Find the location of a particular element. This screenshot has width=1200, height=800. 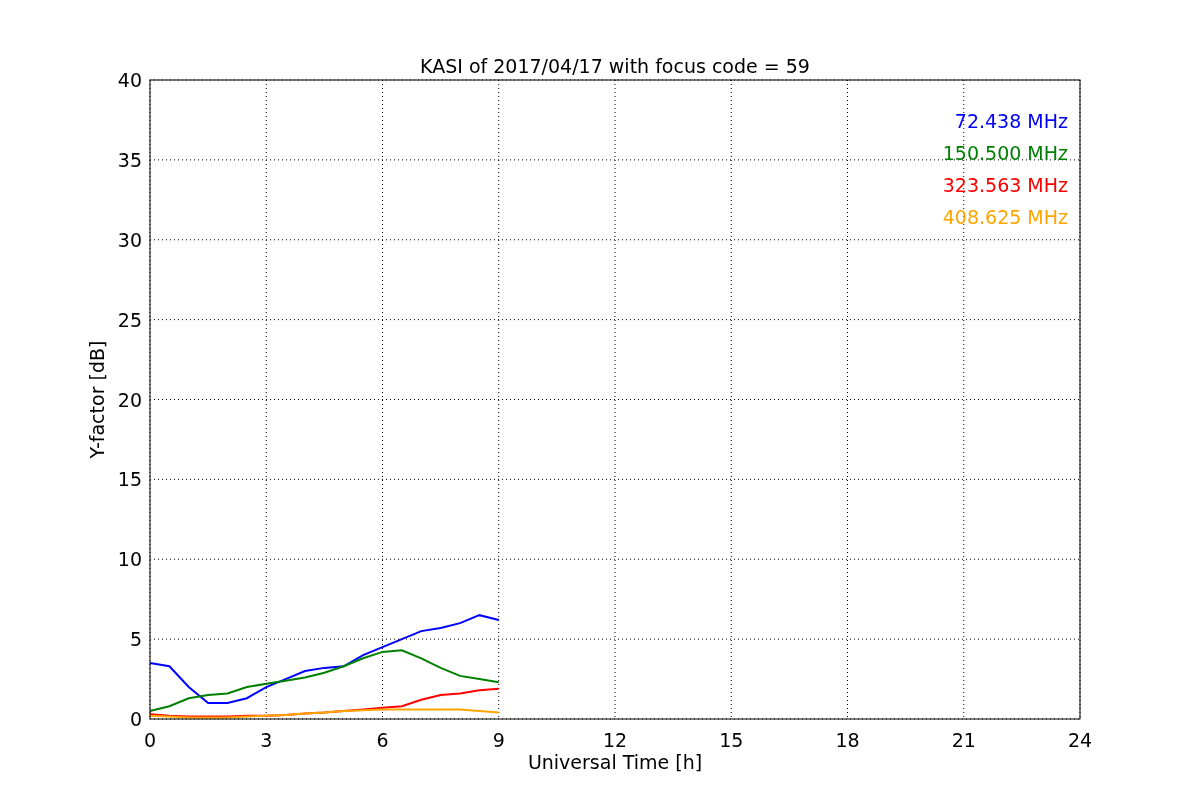

tick-label: 18 is located at coordinates (847, 740).